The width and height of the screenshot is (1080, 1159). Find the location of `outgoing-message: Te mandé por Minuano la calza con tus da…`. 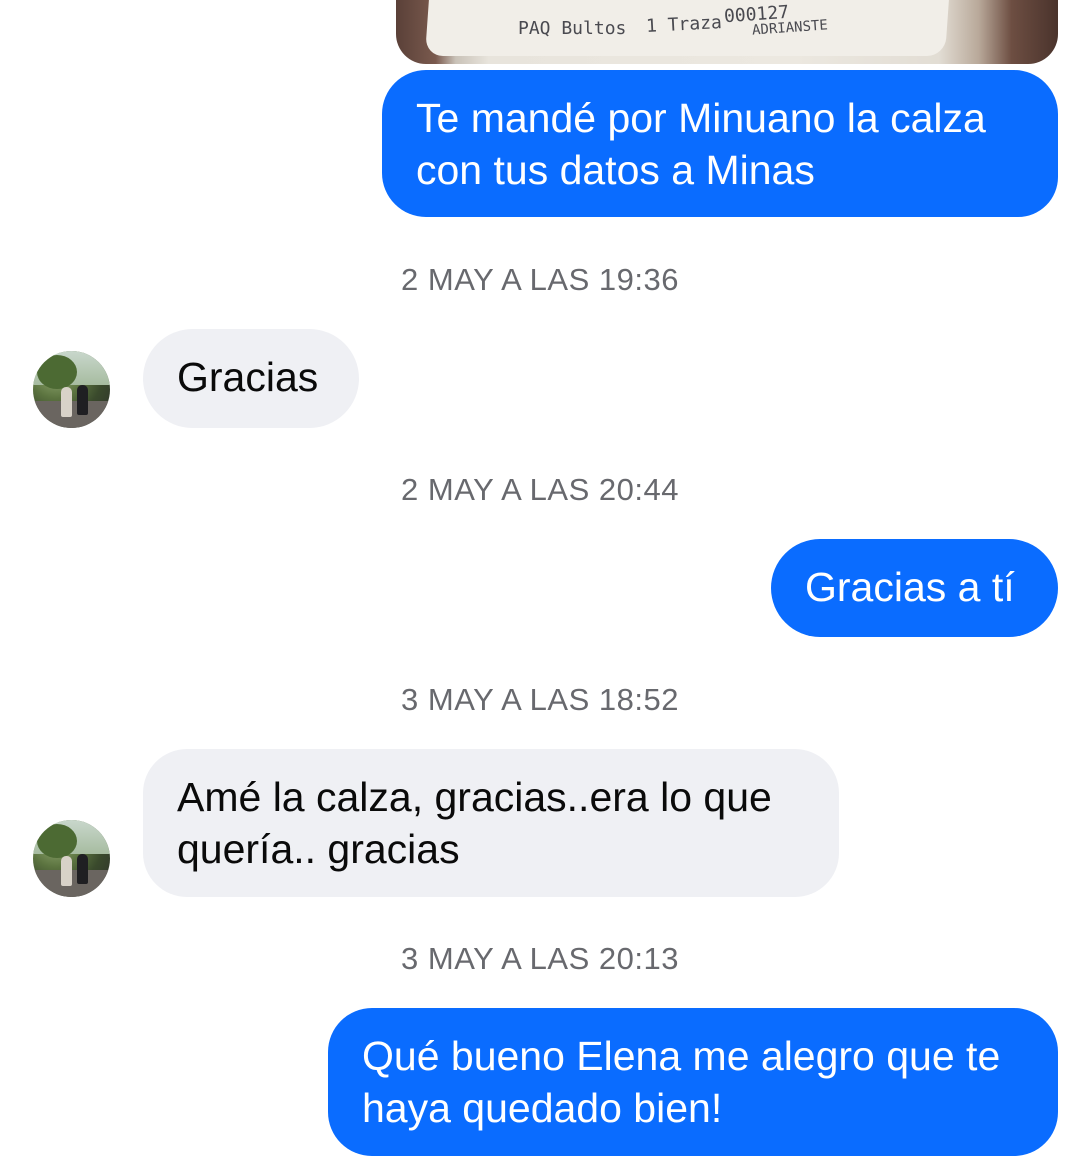

outgoing-message: Te mandé por Minuano la calza con tus da… is located at coordinates (720, 143).